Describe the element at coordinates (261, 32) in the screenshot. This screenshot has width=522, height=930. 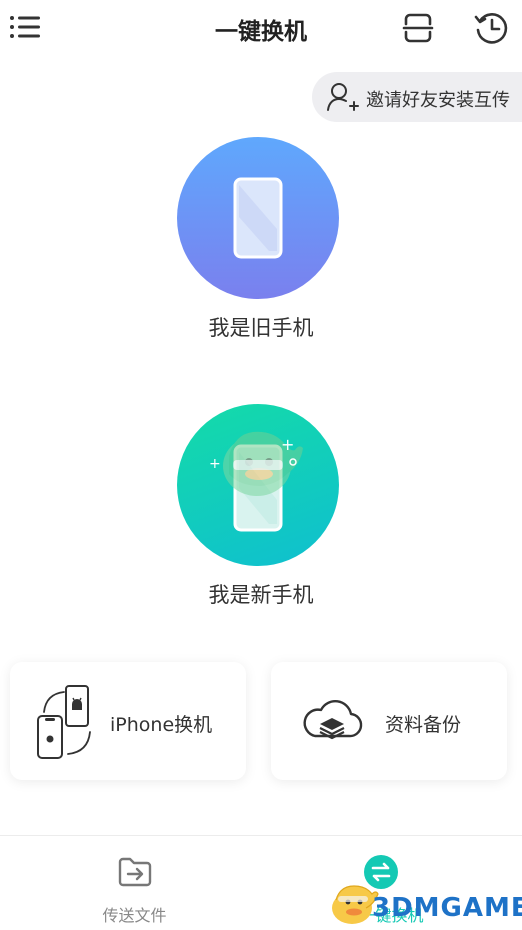
I see `page-title: 一键换机` at that location.